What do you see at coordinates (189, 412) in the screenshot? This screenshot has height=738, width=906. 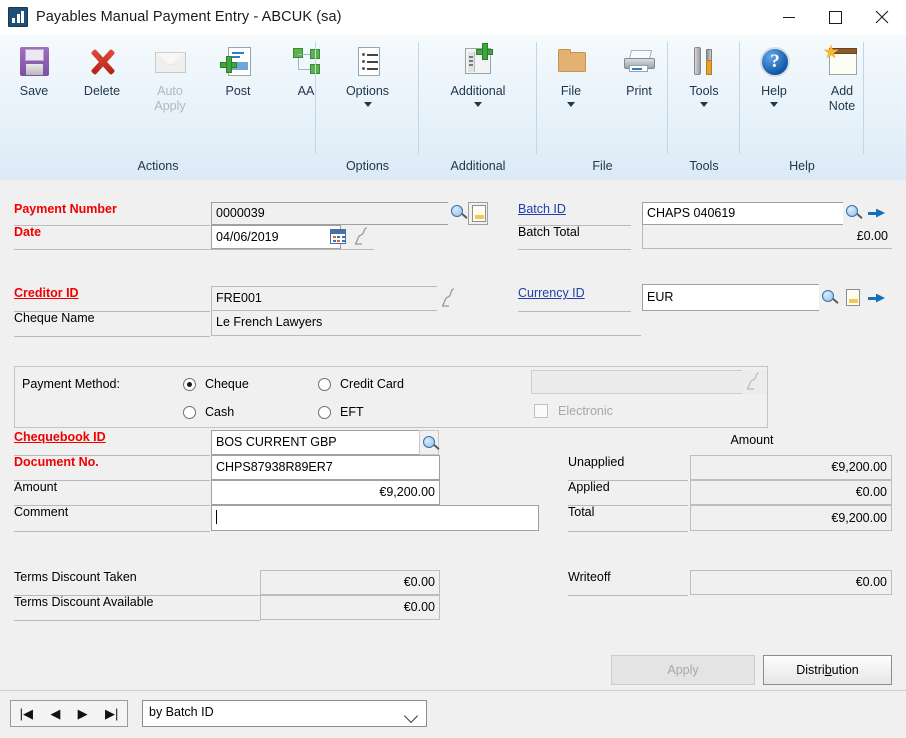 I see `radio-cash` at bounding box center [189, 412].